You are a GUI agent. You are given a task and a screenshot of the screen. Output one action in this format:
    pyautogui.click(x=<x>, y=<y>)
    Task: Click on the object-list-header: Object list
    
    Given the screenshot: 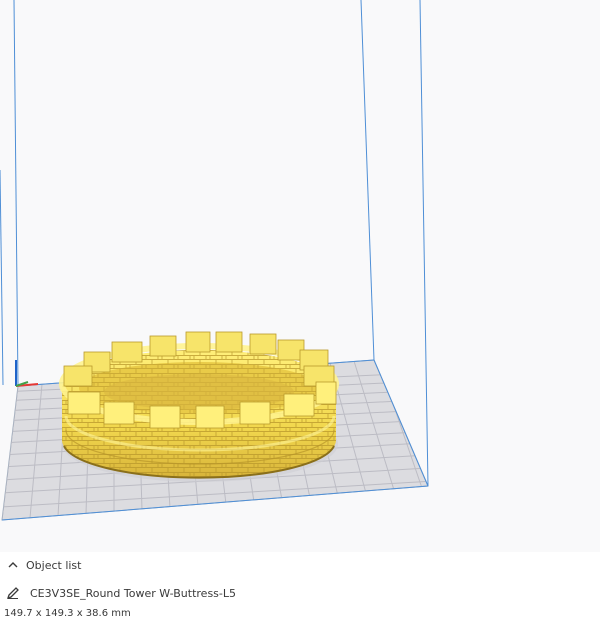 What is the action you would take?
    pyautogui.click(x=150, y=565)
    